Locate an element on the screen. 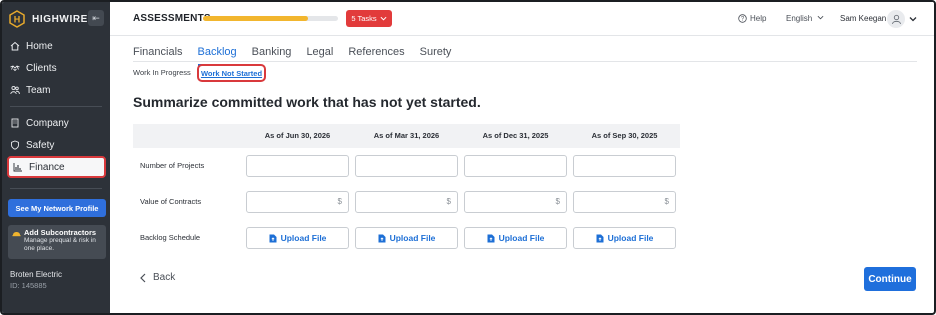  user-icon is located at coordinates (896, 19).